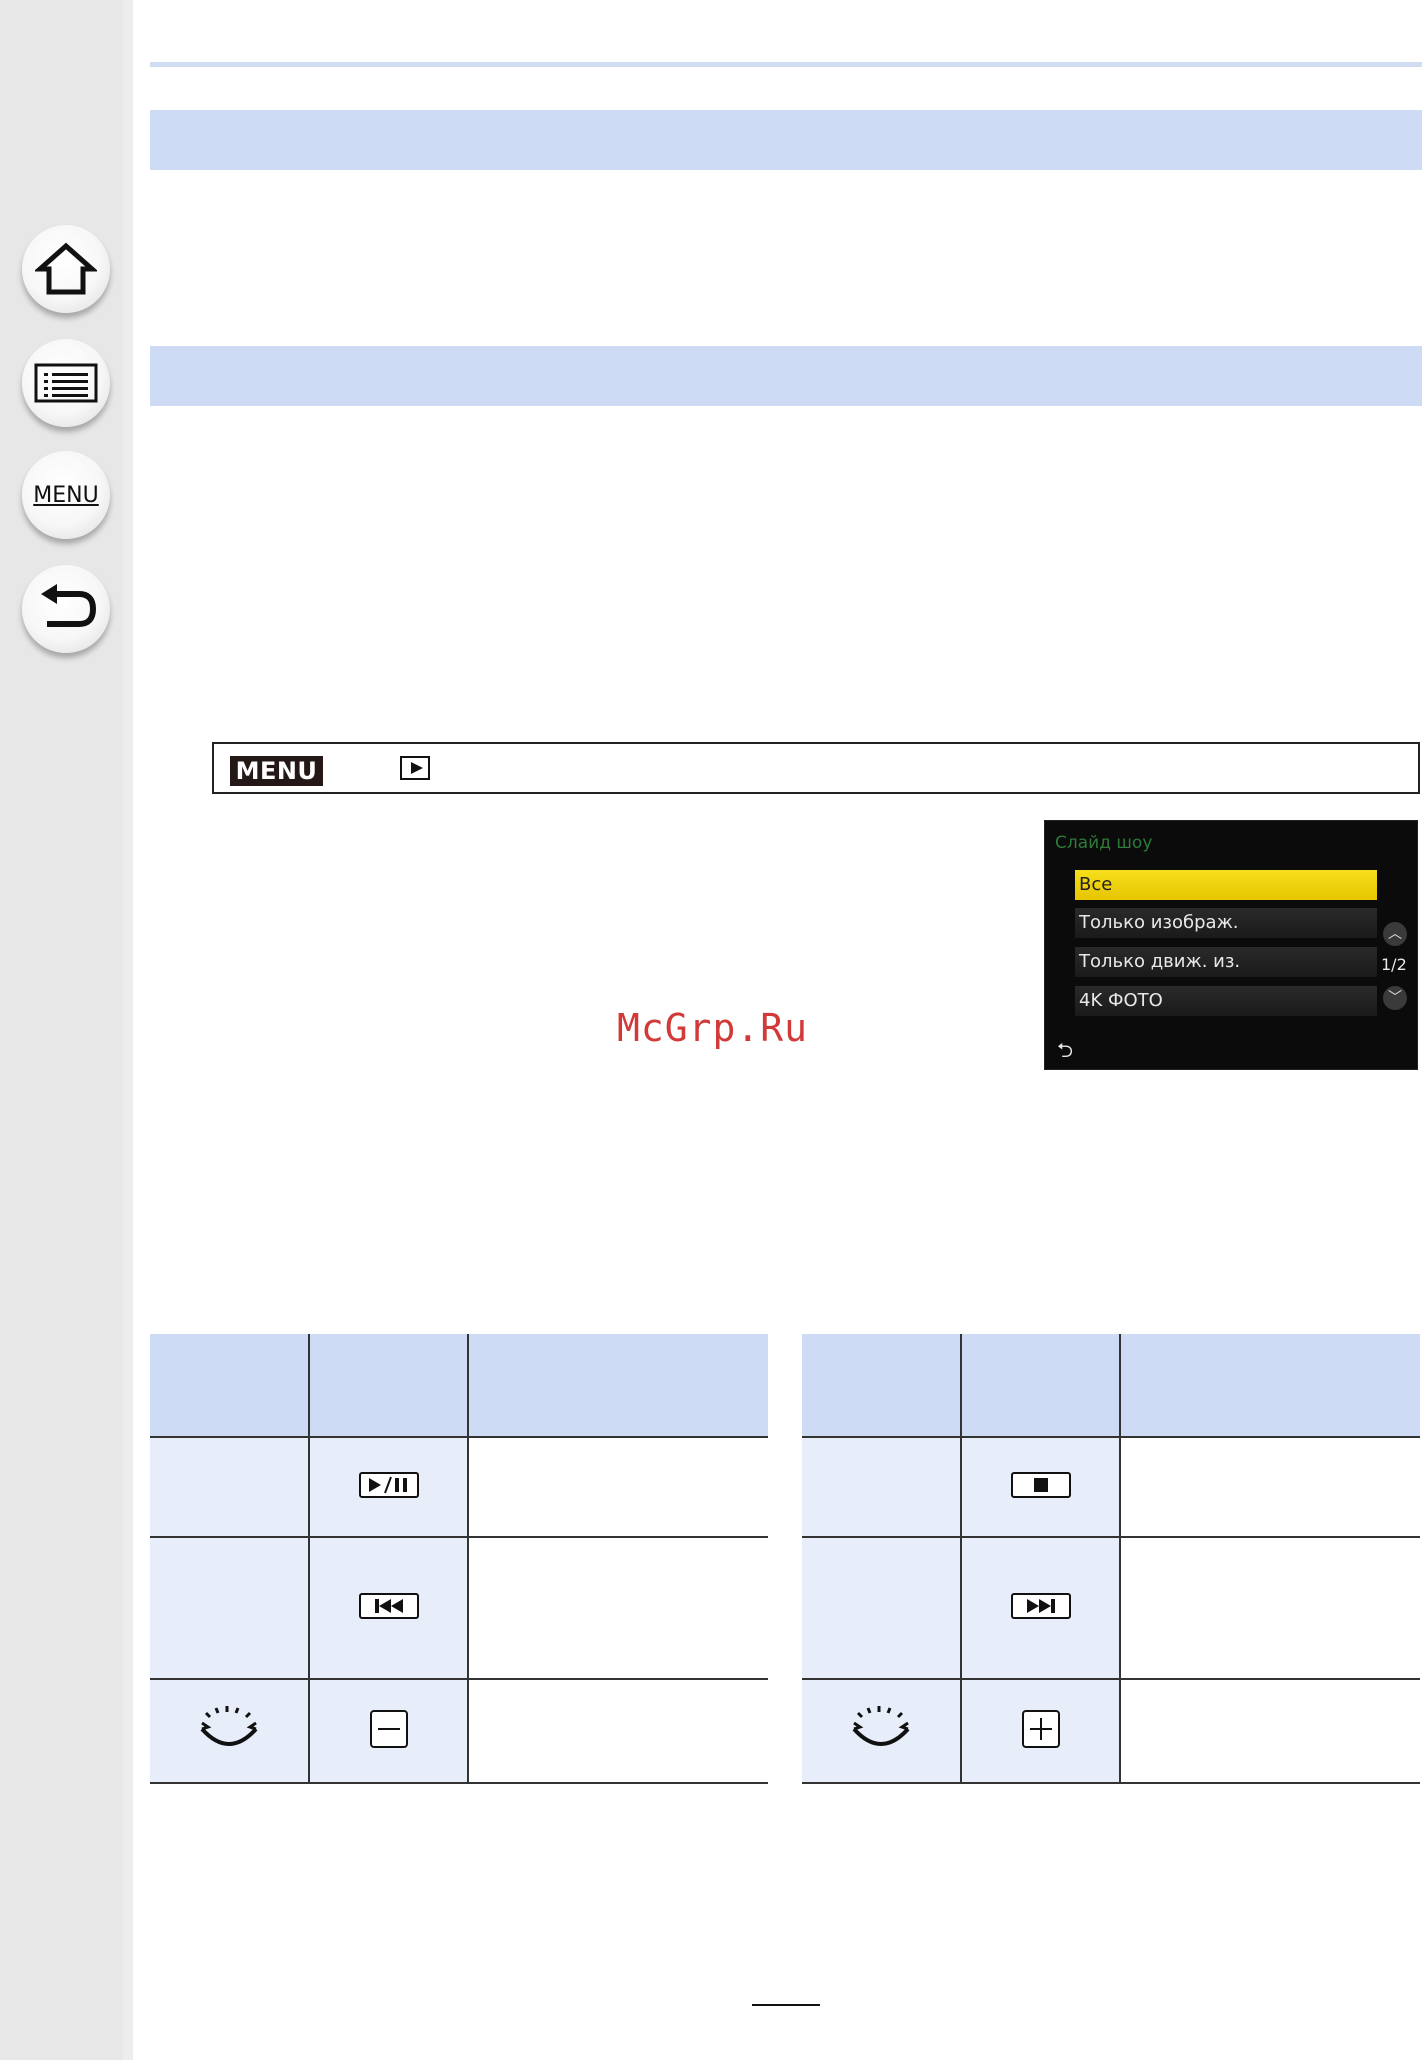  I want to click on stop-icon, so click(1040, 1485).